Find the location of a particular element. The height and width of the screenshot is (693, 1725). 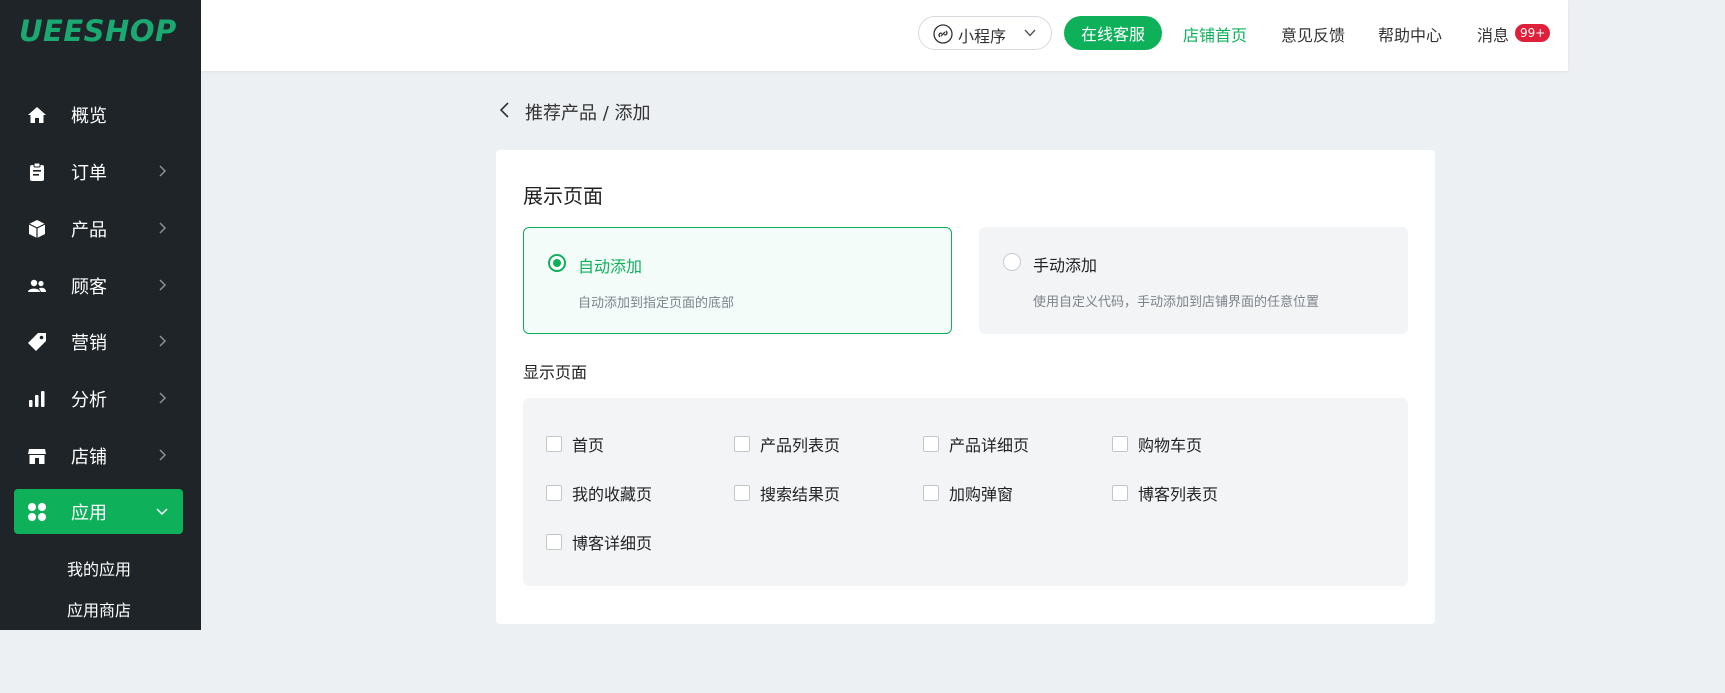

sidebar-item-apps: 应用 is located at coordinates (98, 511).